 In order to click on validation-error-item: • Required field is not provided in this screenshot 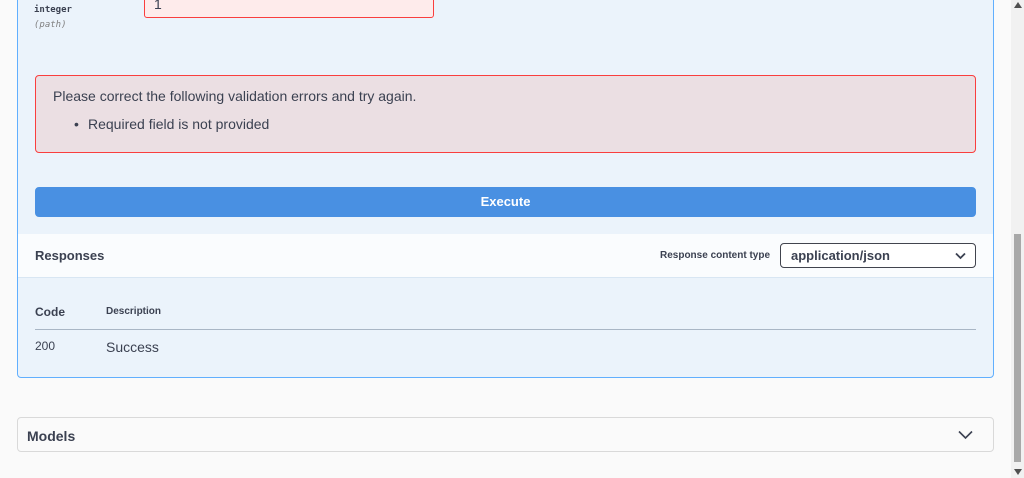, I will do `click(171, 124)`.